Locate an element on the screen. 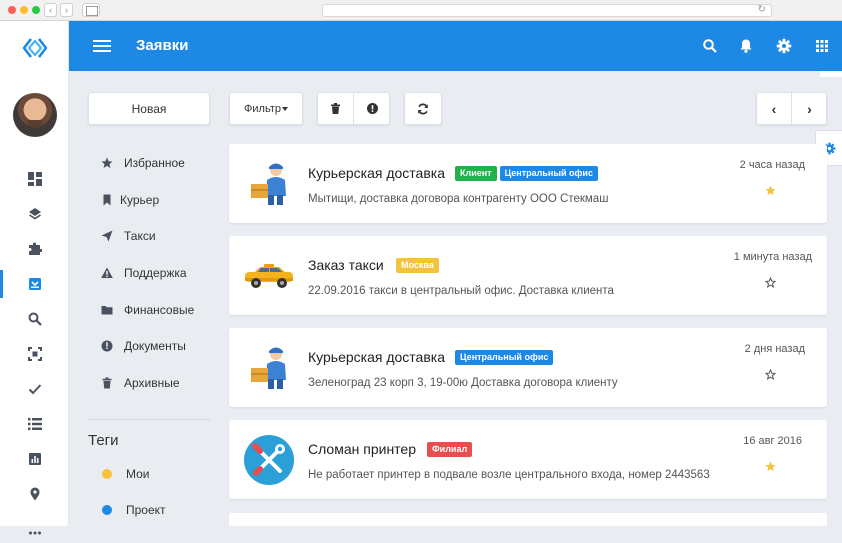  tag-color-dot is located at coordinates (107, 474).